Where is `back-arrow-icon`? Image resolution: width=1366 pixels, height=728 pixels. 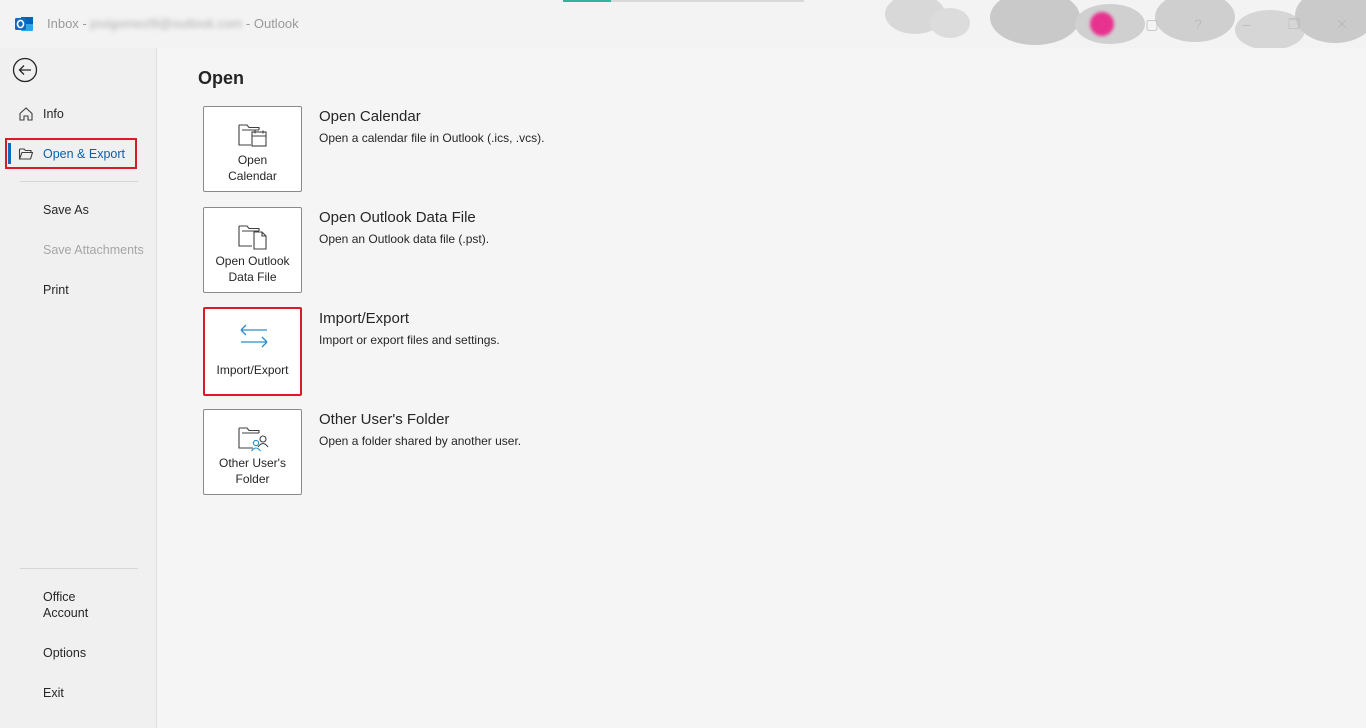
back-arrow-icon is located at coordinates (25, 70).